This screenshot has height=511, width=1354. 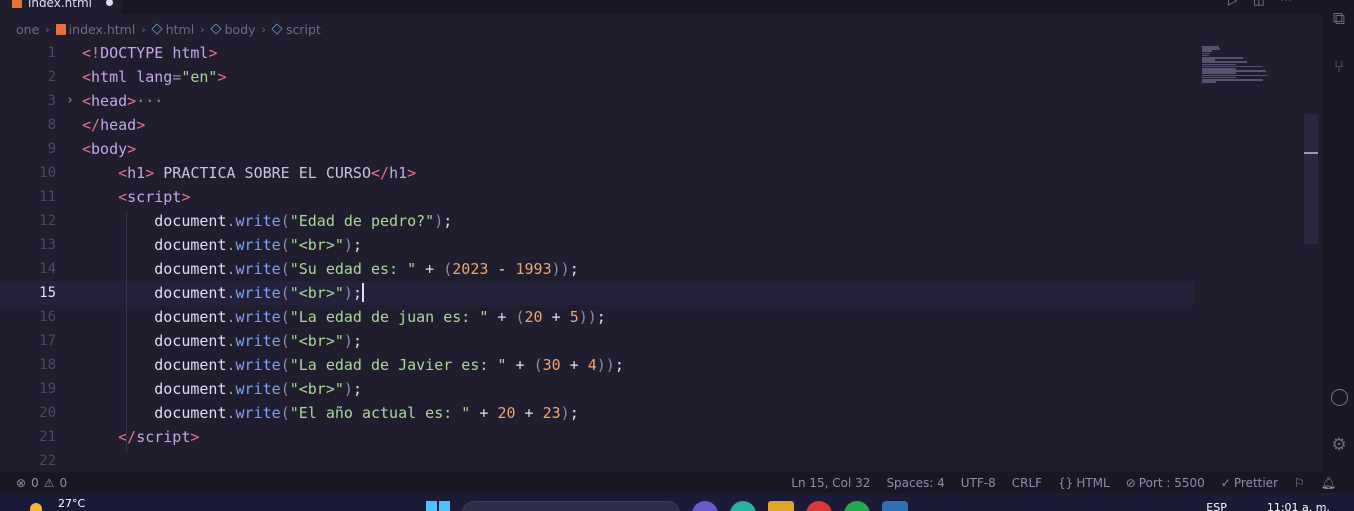 I want to click on code-token: "Su edad es: ", so click(x=353, y=269).